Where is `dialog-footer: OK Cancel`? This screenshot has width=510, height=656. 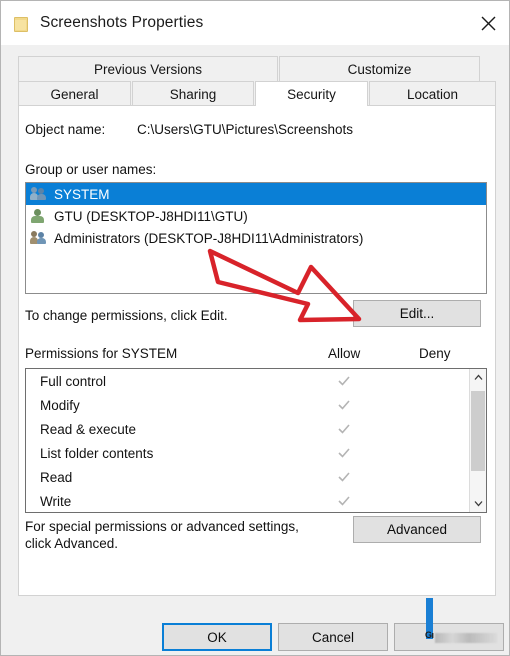
dialog-footer: OK Cancel is located at coordinates (255, 625).